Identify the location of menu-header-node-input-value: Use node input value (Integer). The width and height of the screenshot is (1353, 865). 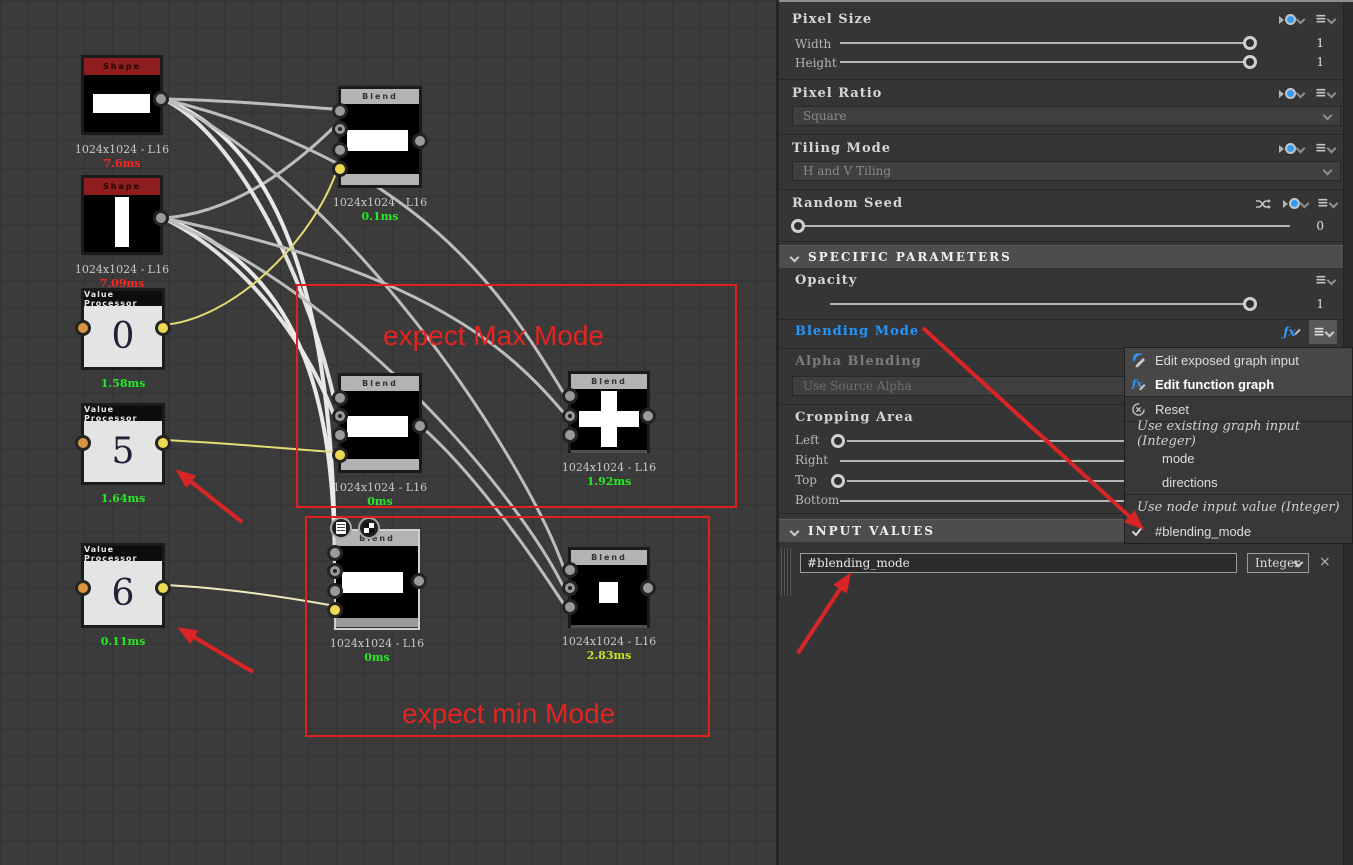
(1238, 507).